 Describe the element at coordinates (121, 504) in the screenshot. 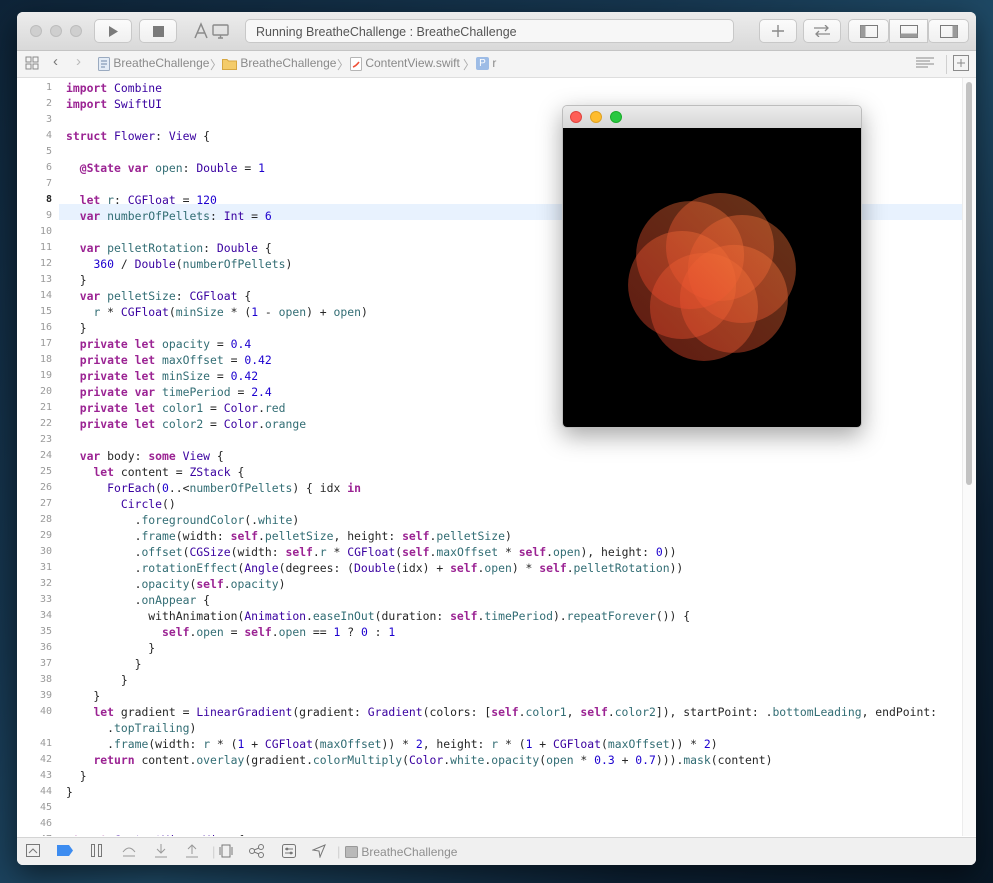

I see `code-line: Circle()` at that location.